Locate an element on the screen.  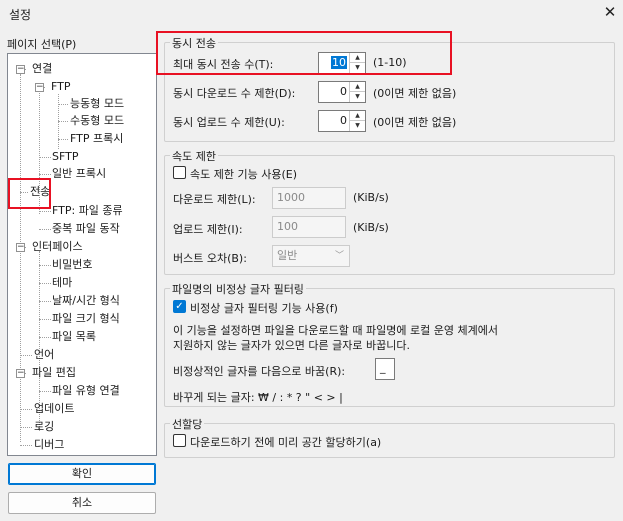
speed-download-input: 1000 is located at coordinates (309, 198).